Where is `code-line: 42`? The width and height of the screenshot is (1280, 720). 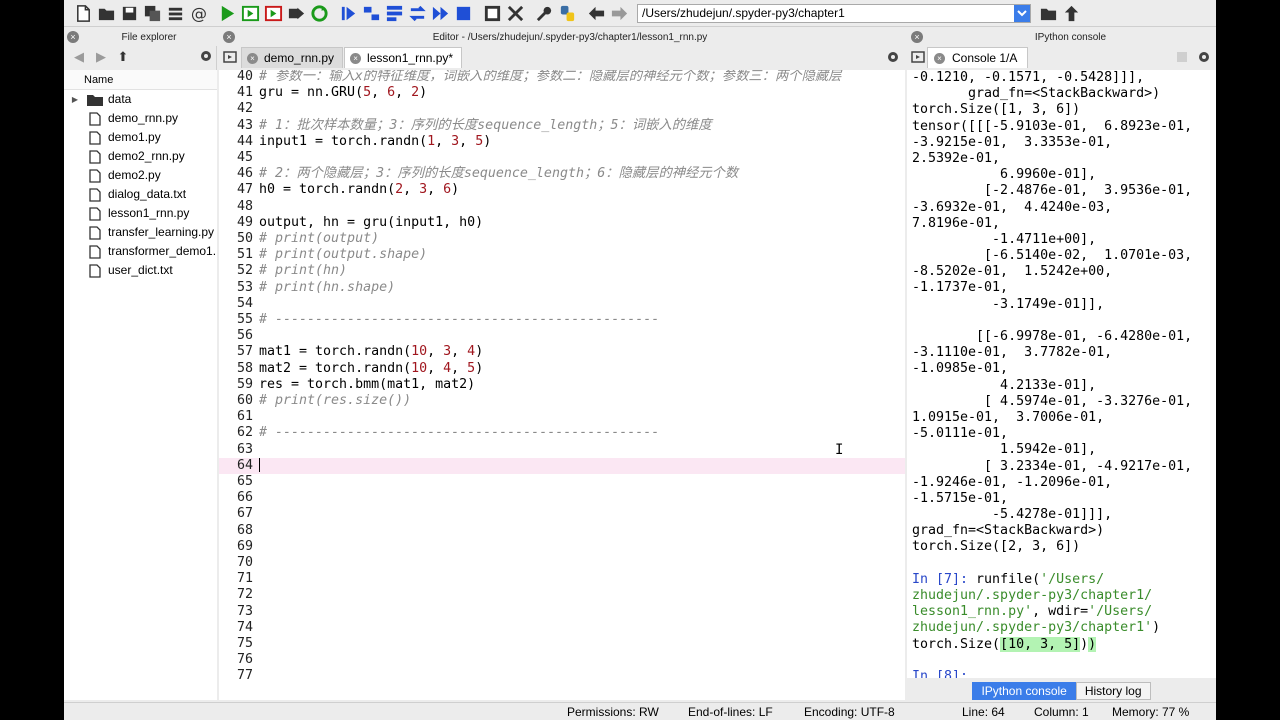 code-line: 42 is located at coordinates (562, 109).